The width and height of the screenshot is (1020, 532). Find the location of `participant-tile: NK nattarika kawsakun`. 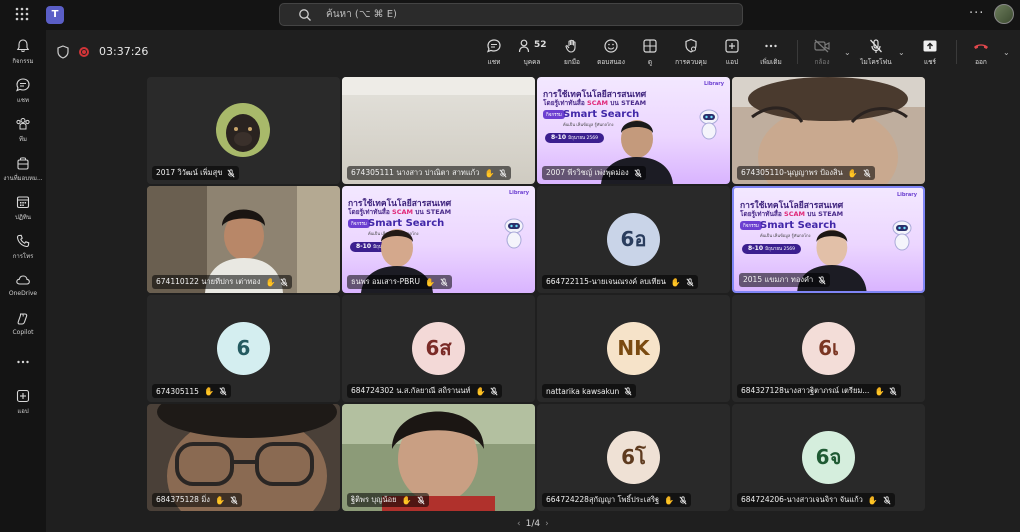

participant-tile: NK nattarika kawsakun is located at coordinates (633, 348).